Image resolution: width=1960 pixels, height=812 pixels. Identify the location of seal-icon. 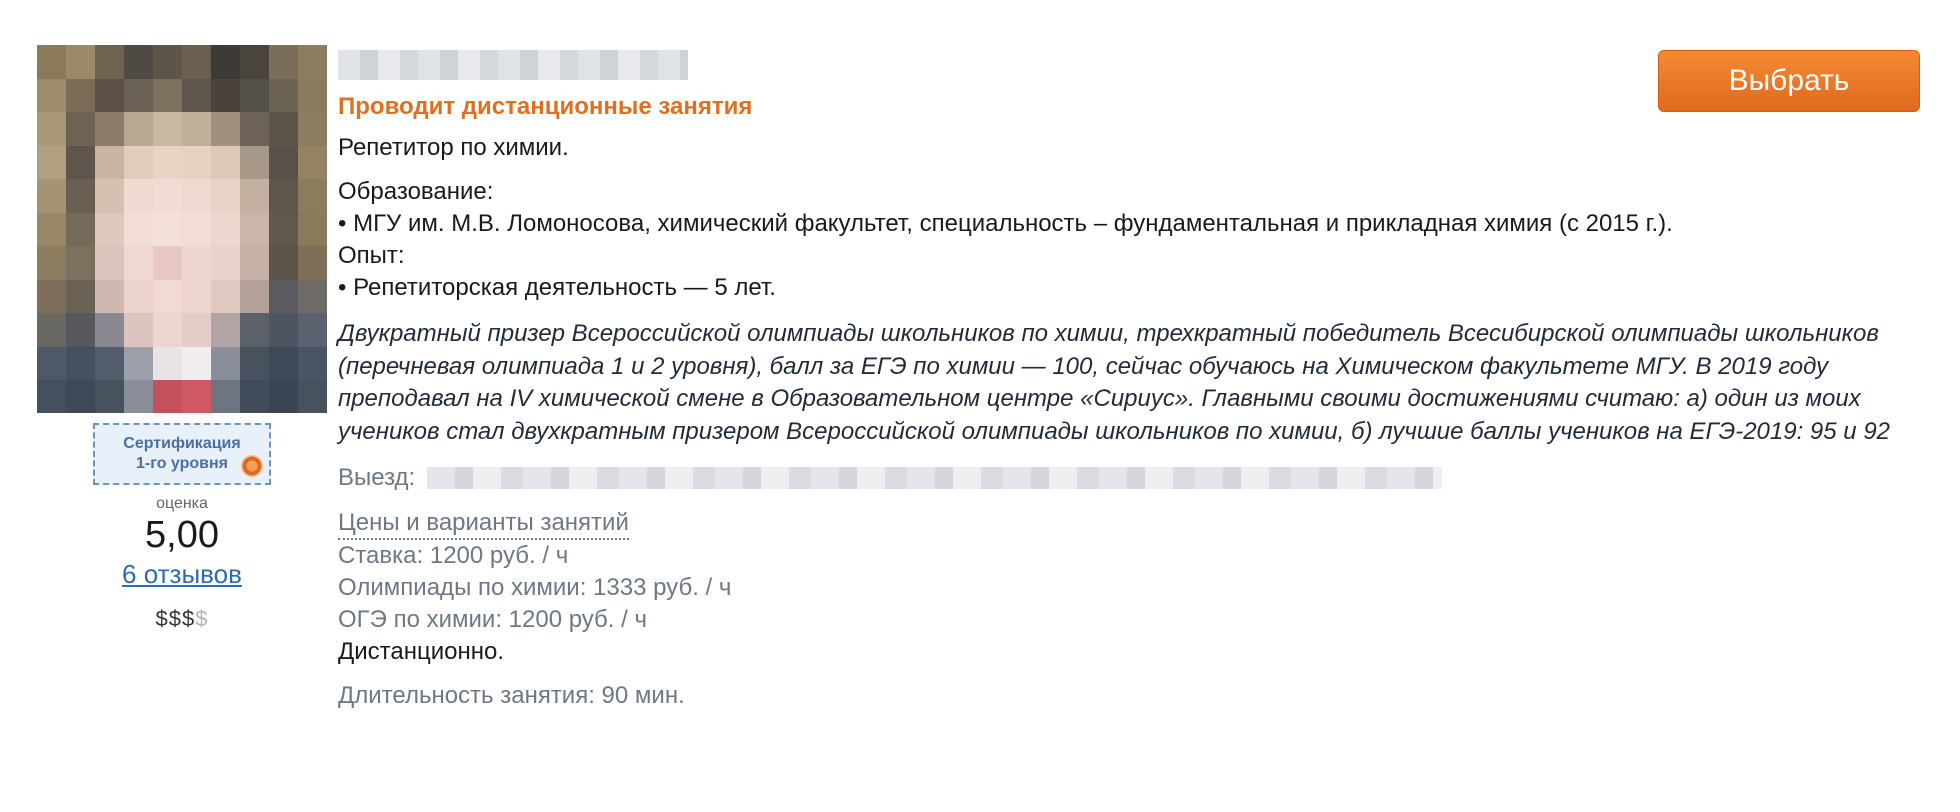
(252, 466).